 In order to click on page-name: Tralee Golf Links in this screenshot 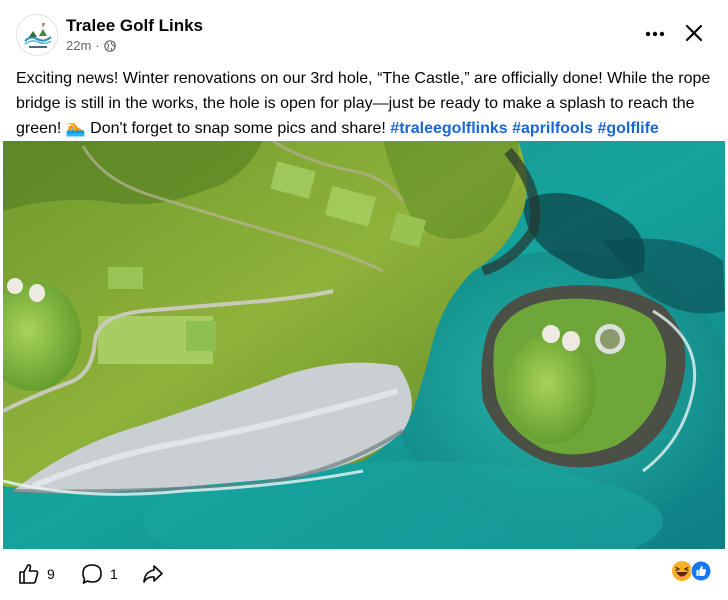, I will do `click(134, 26)`.